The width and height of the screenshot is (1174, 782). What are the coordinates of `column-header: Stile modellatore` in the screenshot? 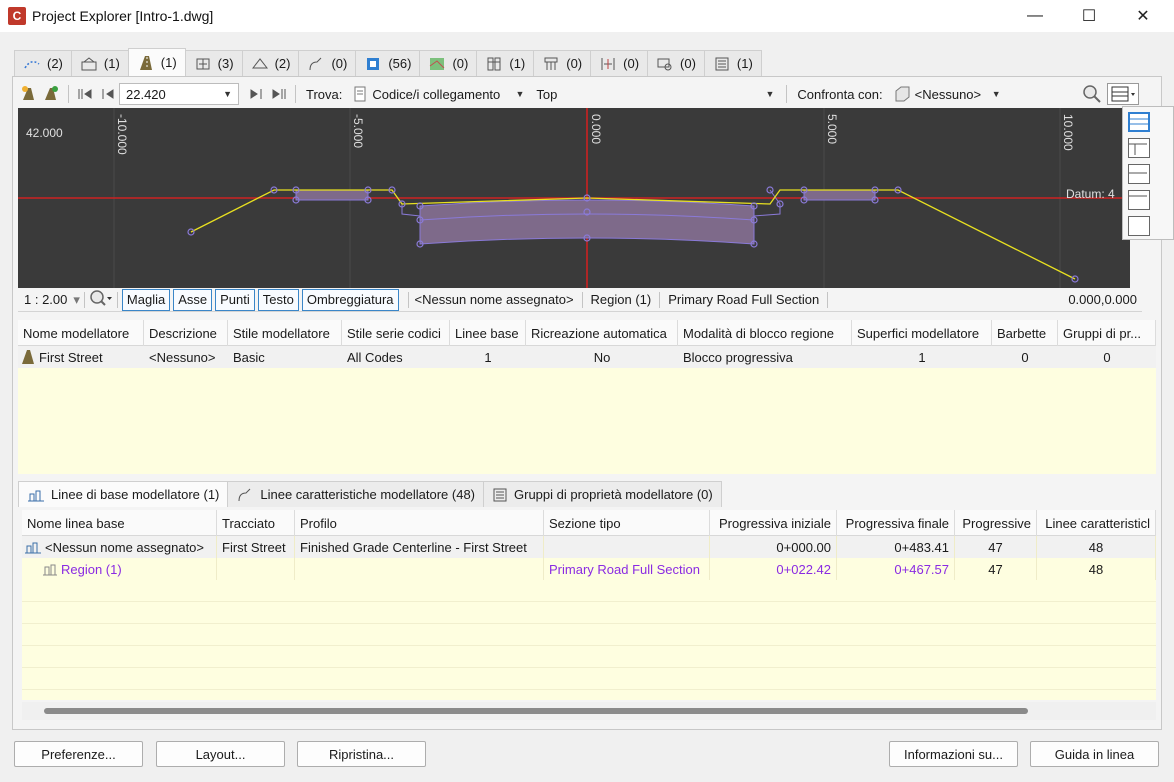 It's located at (285, 333).